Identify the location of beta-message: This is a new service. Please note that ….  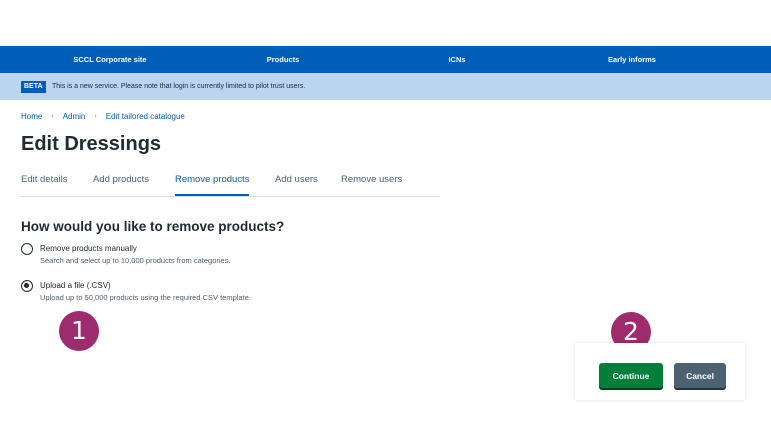
(179, 86).